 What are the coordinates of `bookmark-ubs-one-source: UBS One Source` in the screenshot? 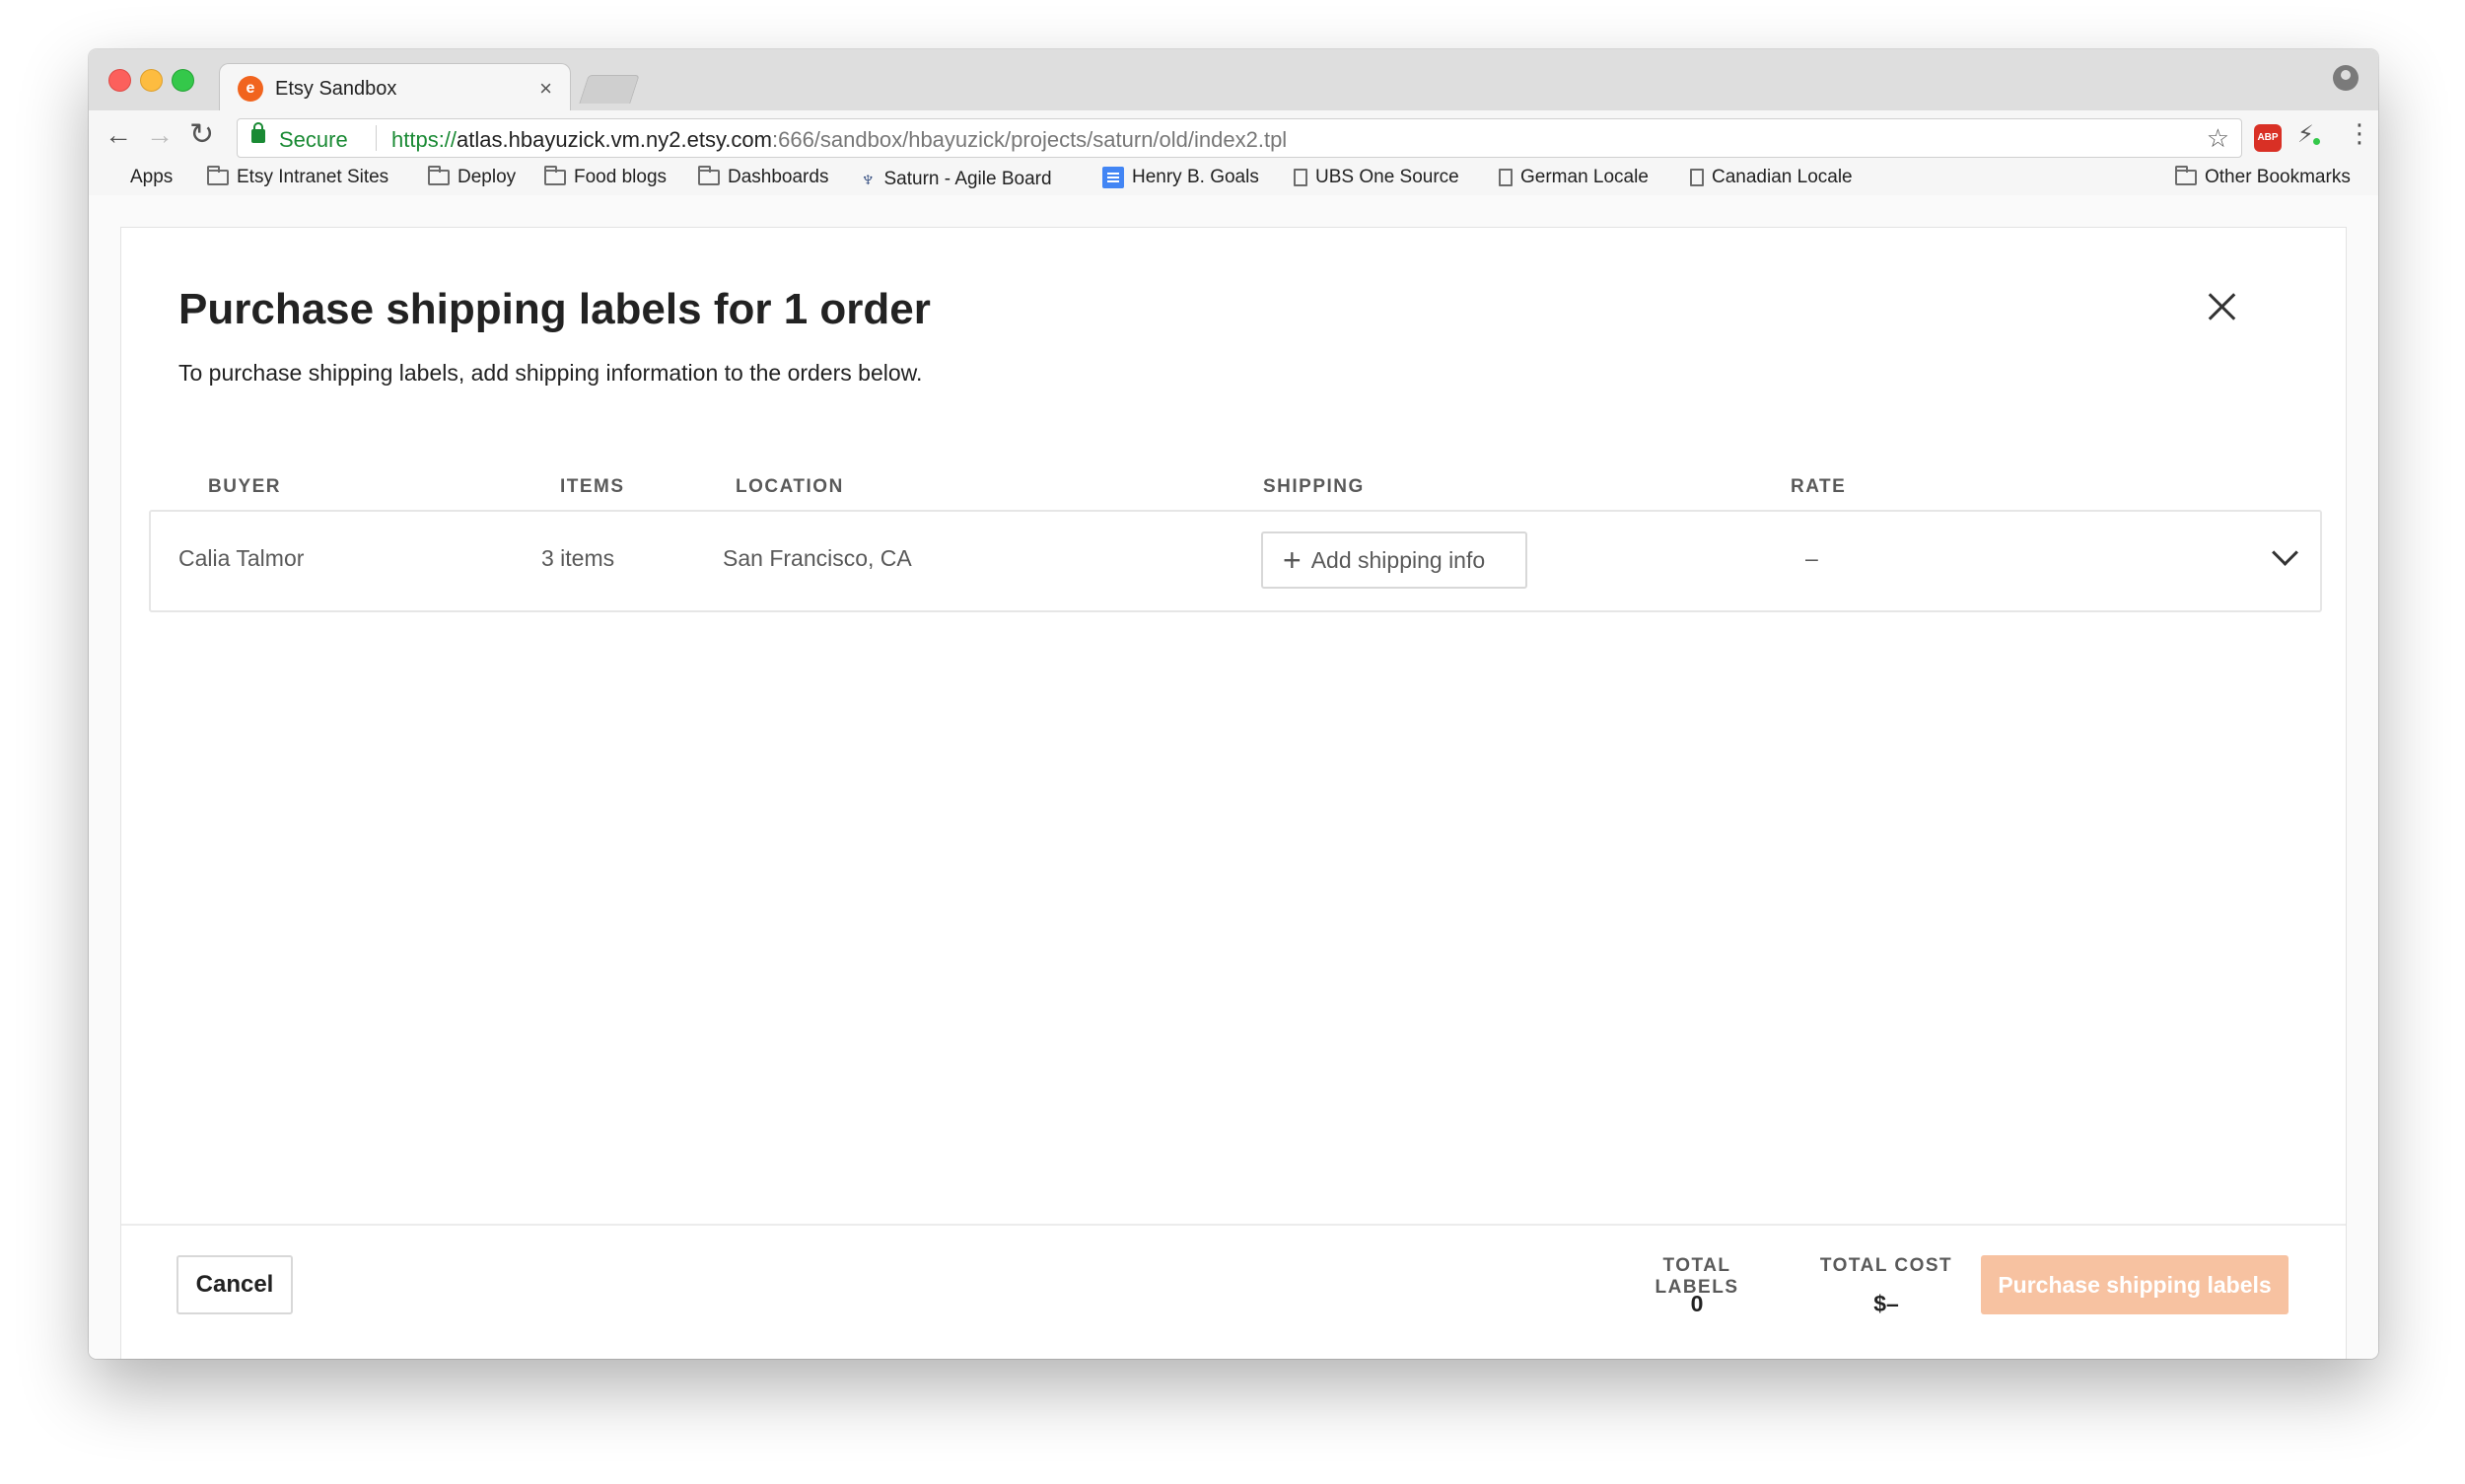 It's located at (1376, 177).